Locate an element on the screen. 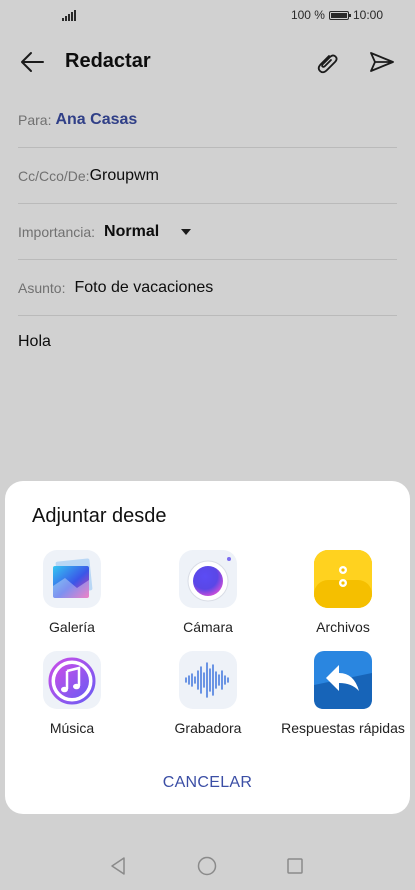 The image size is (415, 890). navigation-bar is located at coordinates (207, 866).